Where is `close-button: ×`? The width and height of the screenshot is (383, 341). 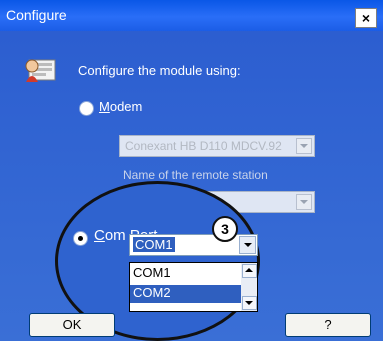
close-button: × is located at coordinates (366, 18).